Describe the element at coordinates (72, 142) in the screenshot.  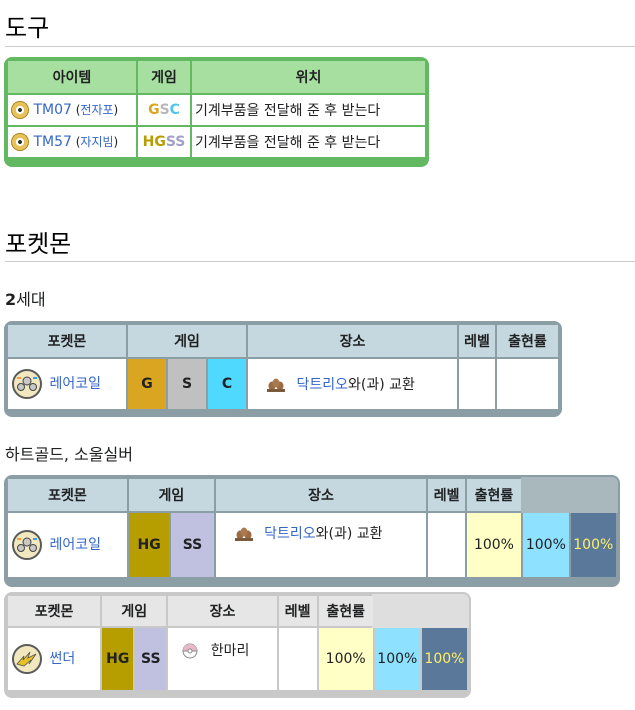
I see `item-cell: TM57 (자지빔)` at that location.